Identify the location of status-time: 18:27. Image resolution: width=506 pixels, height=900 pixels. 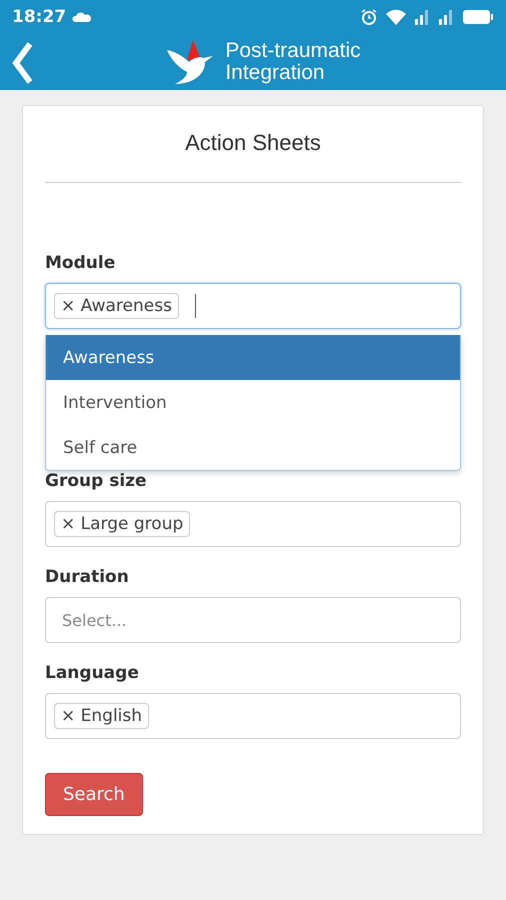
(39, 17).